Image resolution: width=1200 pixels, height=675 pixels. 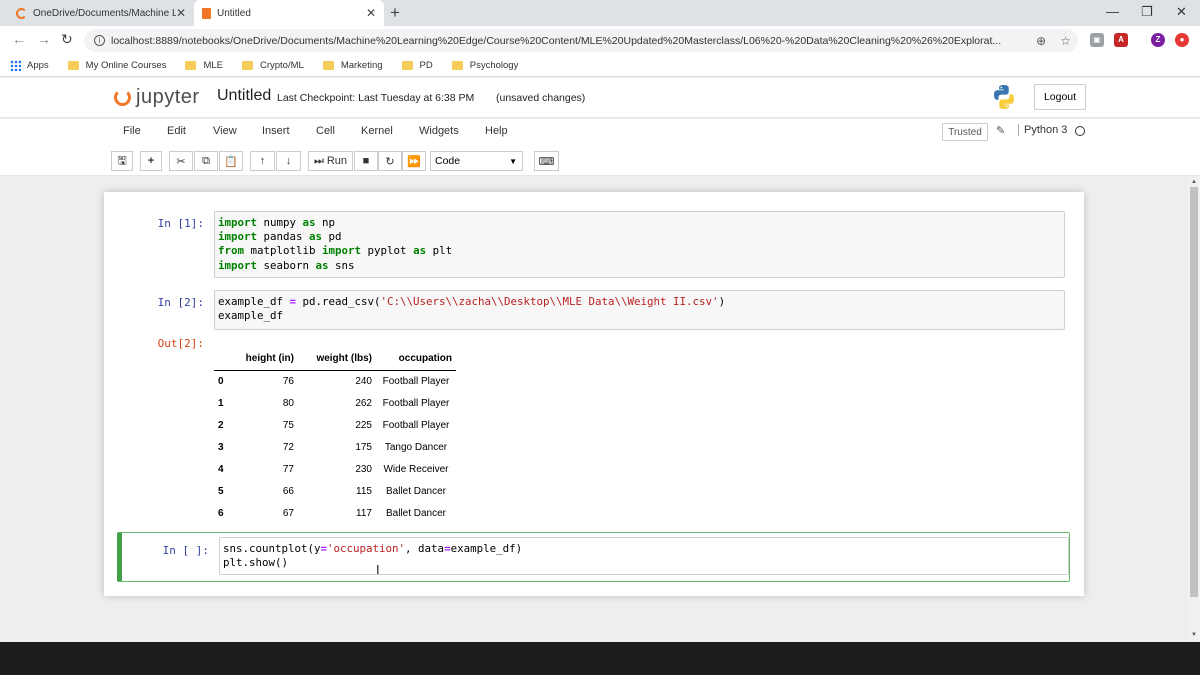 What do you see at coordinates (289, 13) in the screenshot?
I see `browser-tab-untitled: Untitled ✕` at bounding box center [289, 13].